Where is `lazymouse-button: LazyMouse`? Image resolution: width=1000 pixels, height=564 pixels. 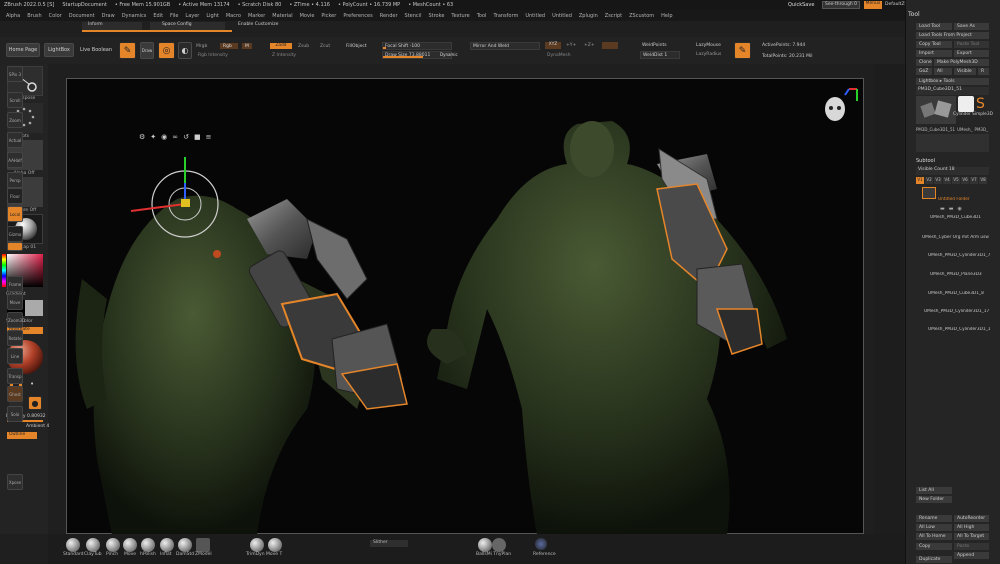
lazymouse-button: LazyMouse is located at coordinates (708, 45).